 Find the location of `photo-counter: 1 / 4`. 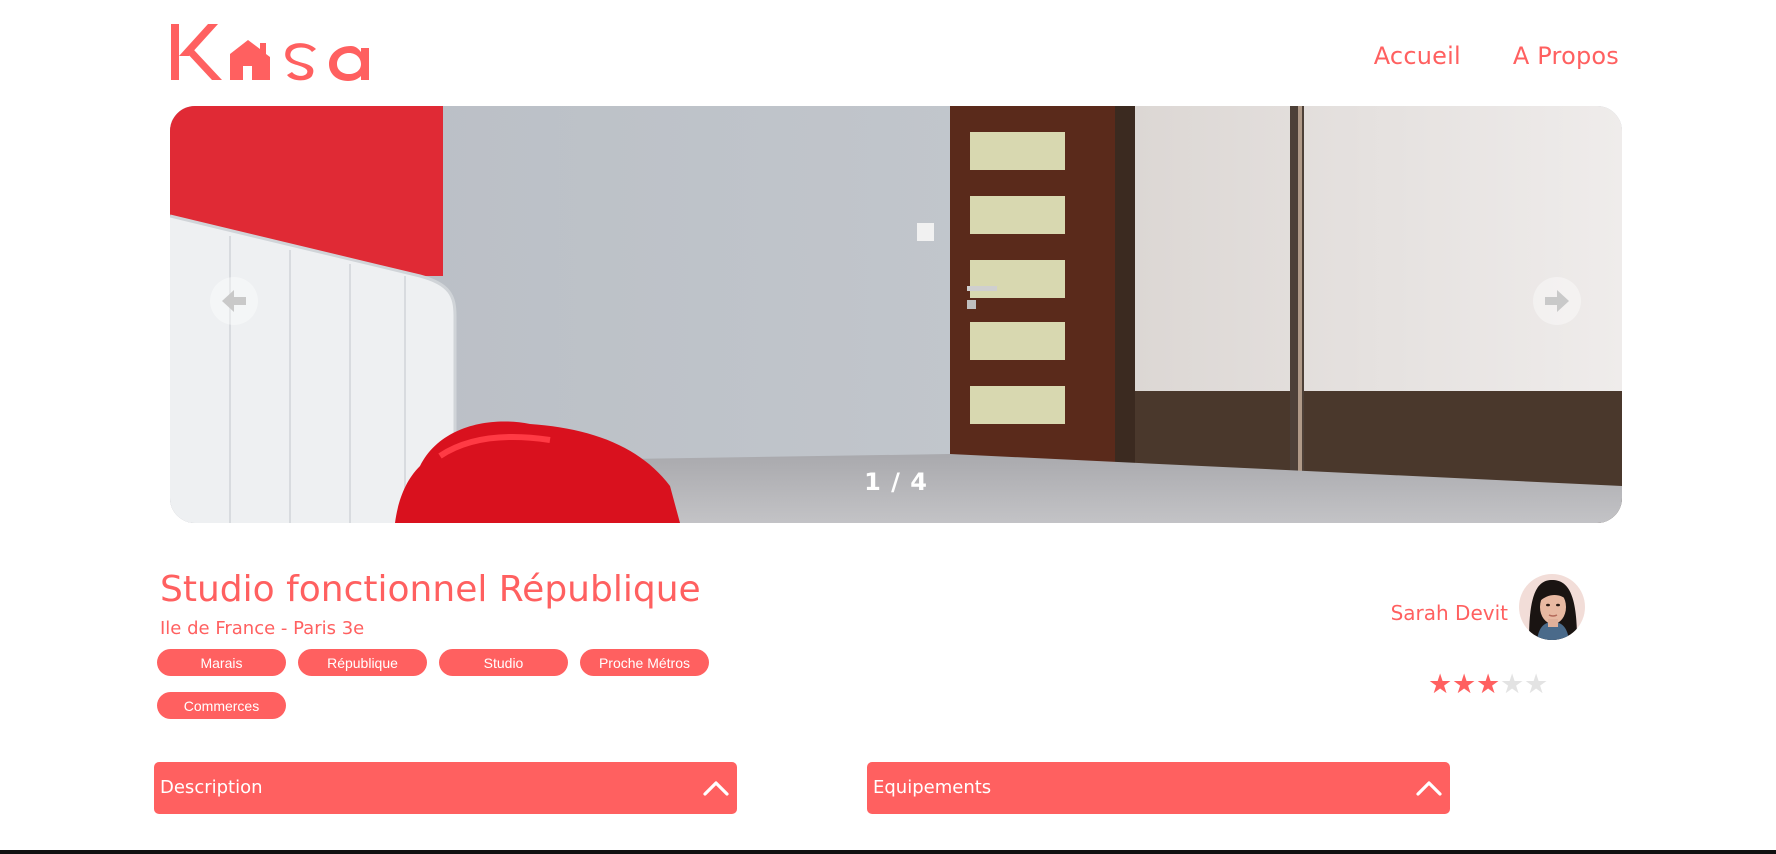

photo-counter: 1 / 4 is located at coordinates (896, 482).